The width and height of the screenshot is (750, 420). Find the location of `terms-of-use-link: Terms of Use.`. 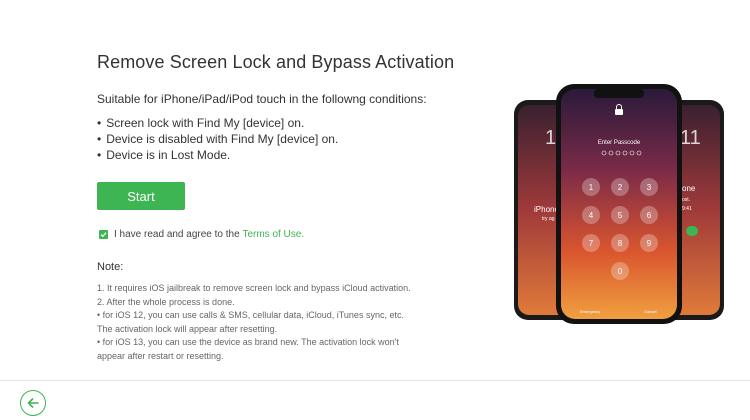

terms-of-use-link: Terms of Use. is located at coordinates (273, 234).